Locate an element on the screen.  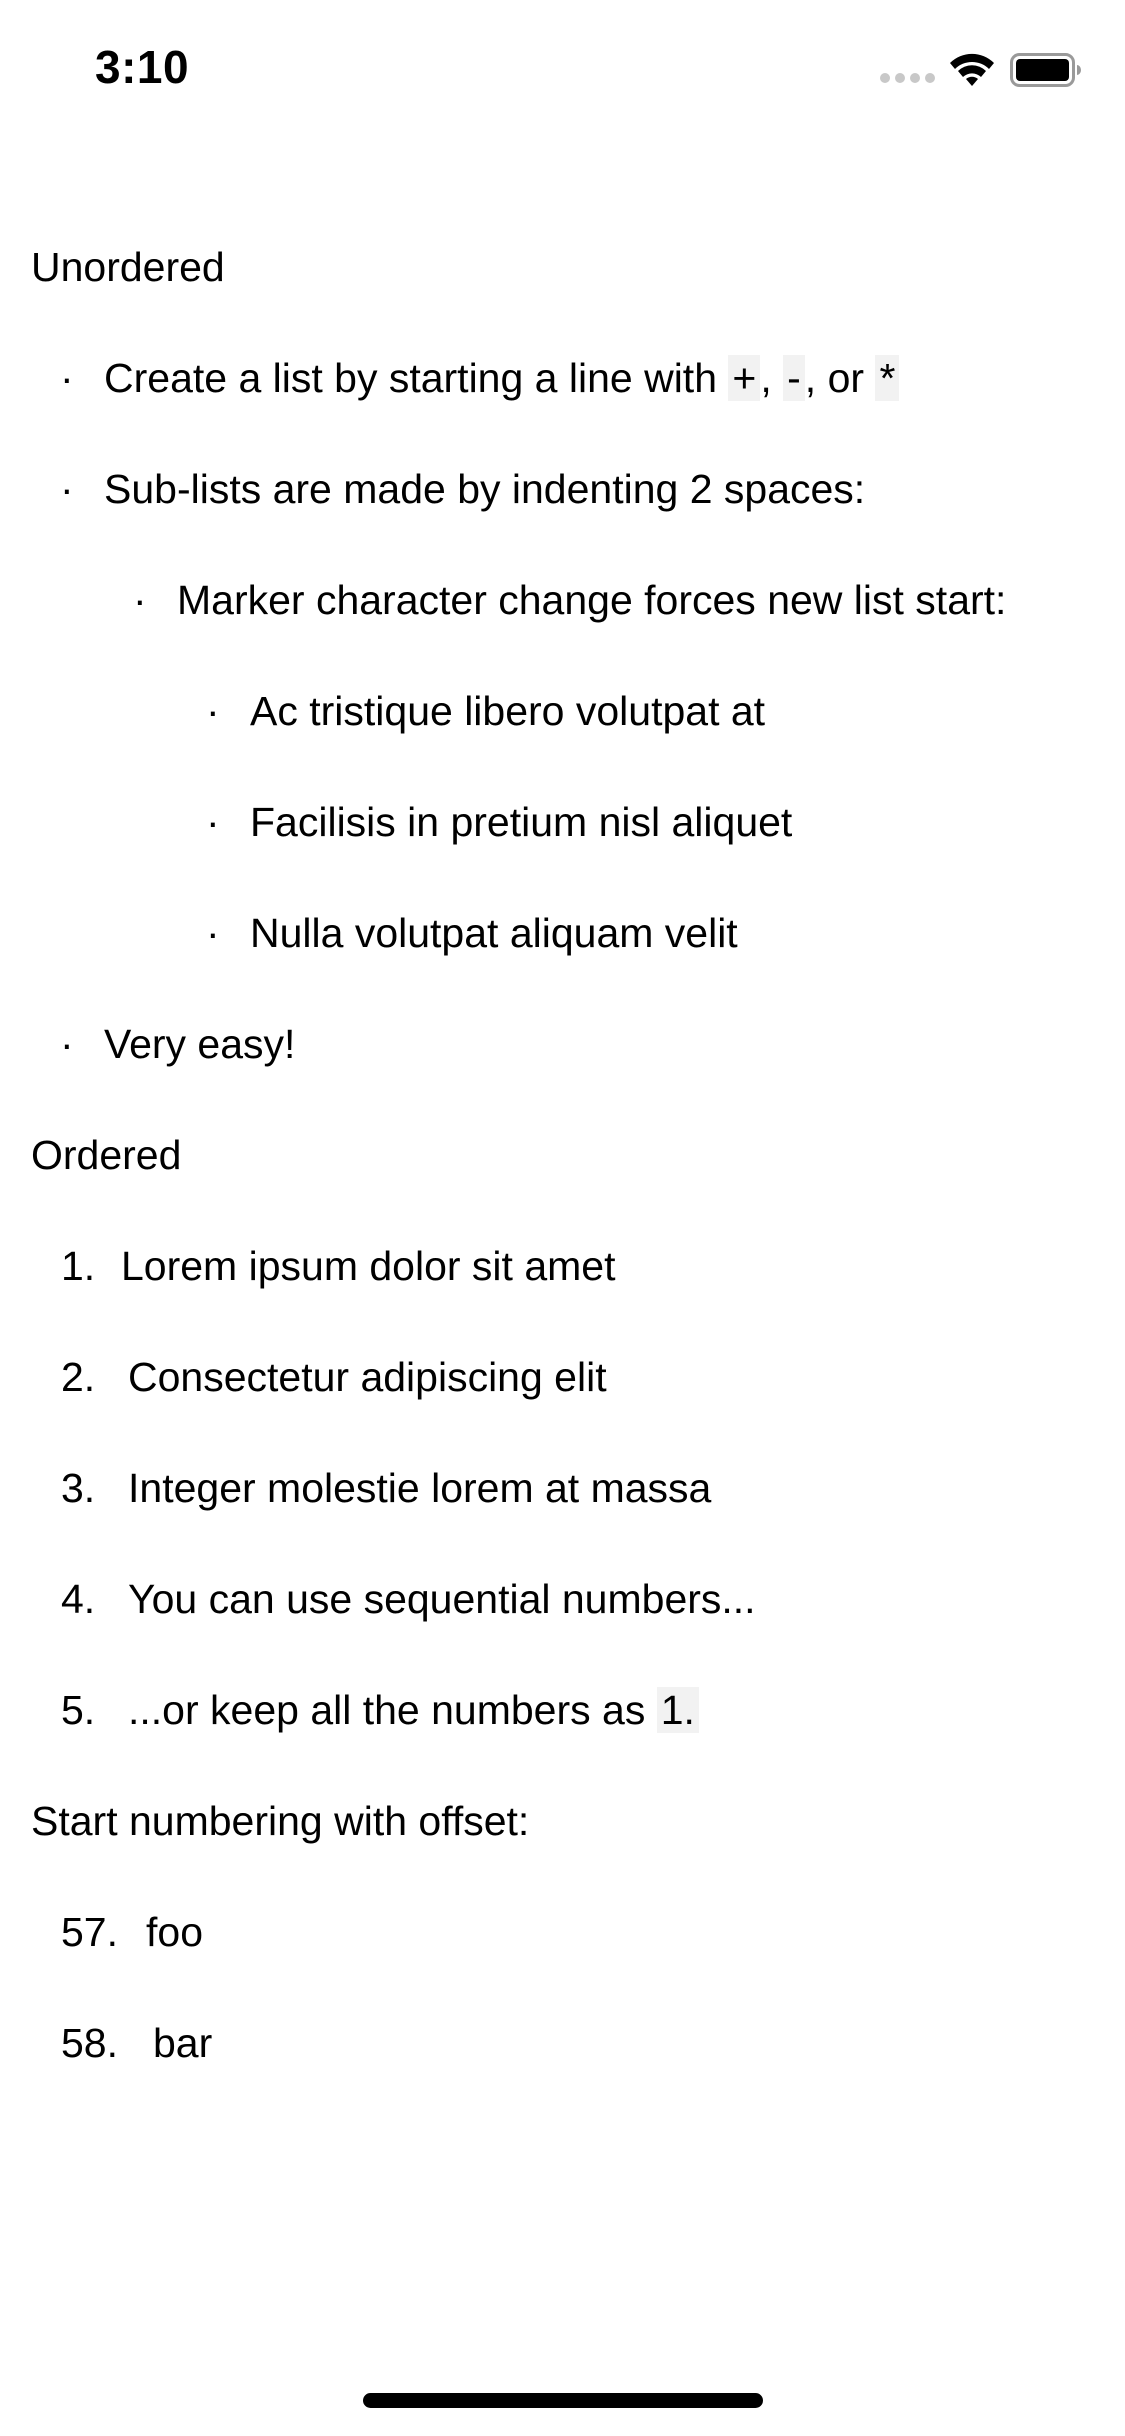
list-item-text: ...or keep all the numbers as is located at coordinates (392, 1710).